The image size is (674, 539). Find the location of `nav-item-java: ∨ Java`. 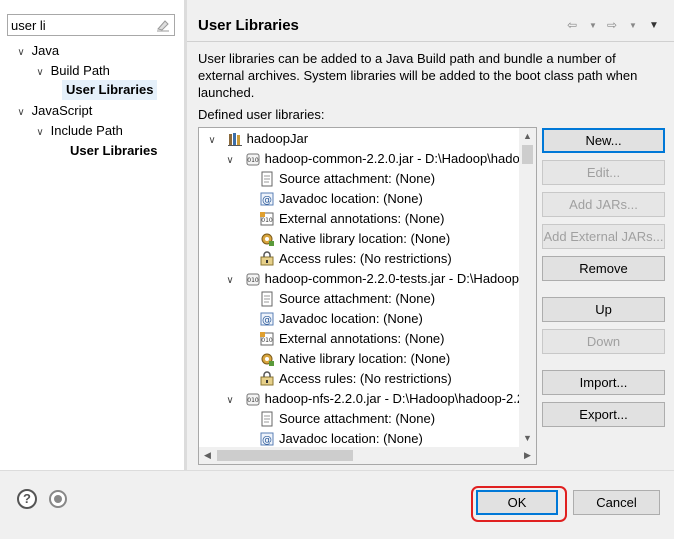

nav-item-java: ∨ Java is located at coordinates (36, 51).